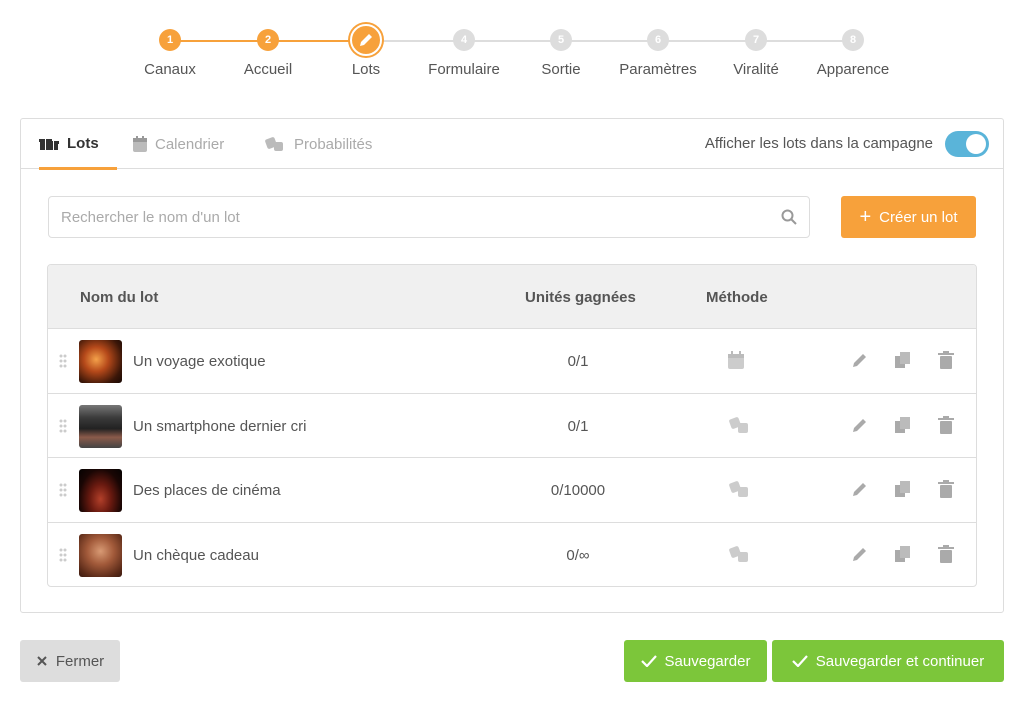 The image size is (1024, 713). I want to click on step-parametres: 6 Paramètres, so click(658, 53).